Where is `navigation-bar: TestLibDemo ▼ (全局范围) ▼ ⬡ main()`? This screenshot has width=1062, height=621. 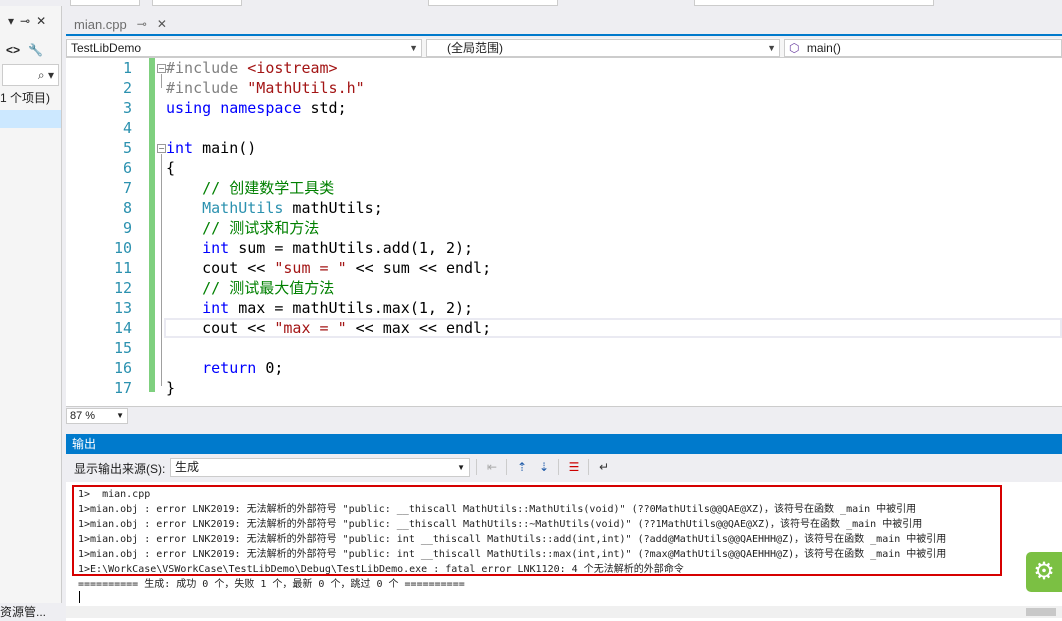
navigation-bar: TestLibDemo ▼ (全局范围) ▼ ⬡ main() is located at coordinates (564, 48).